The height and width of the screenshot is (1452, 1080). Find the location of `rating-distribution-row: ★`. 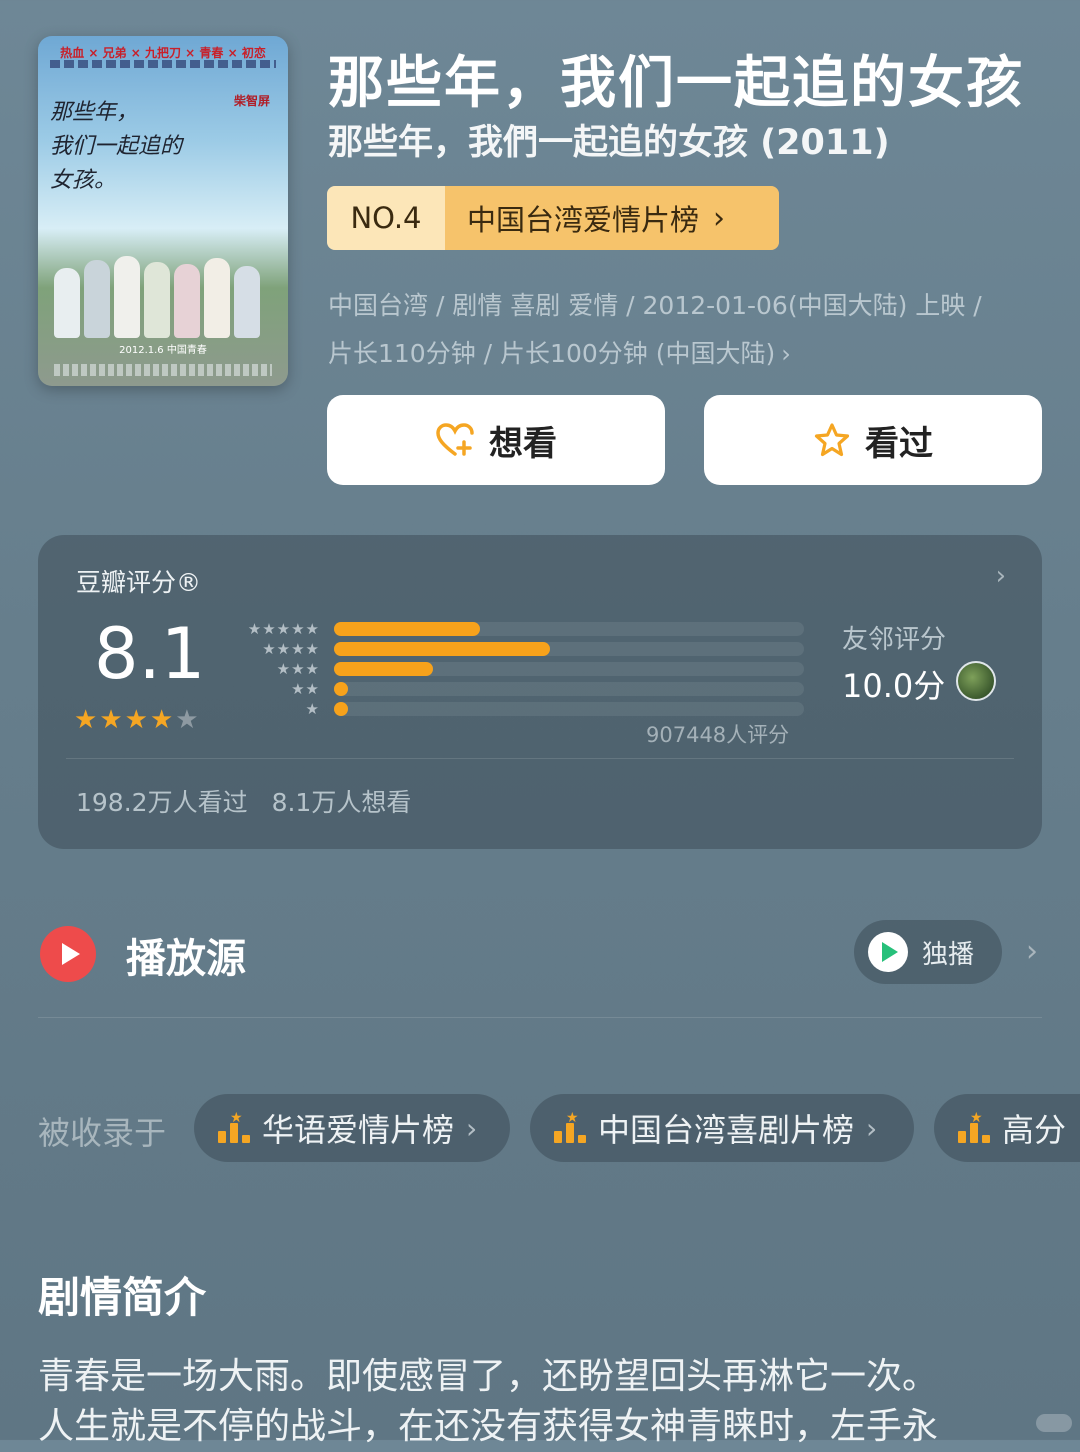

rating-distribution-row: ★ is located at coordinates (522, 709).